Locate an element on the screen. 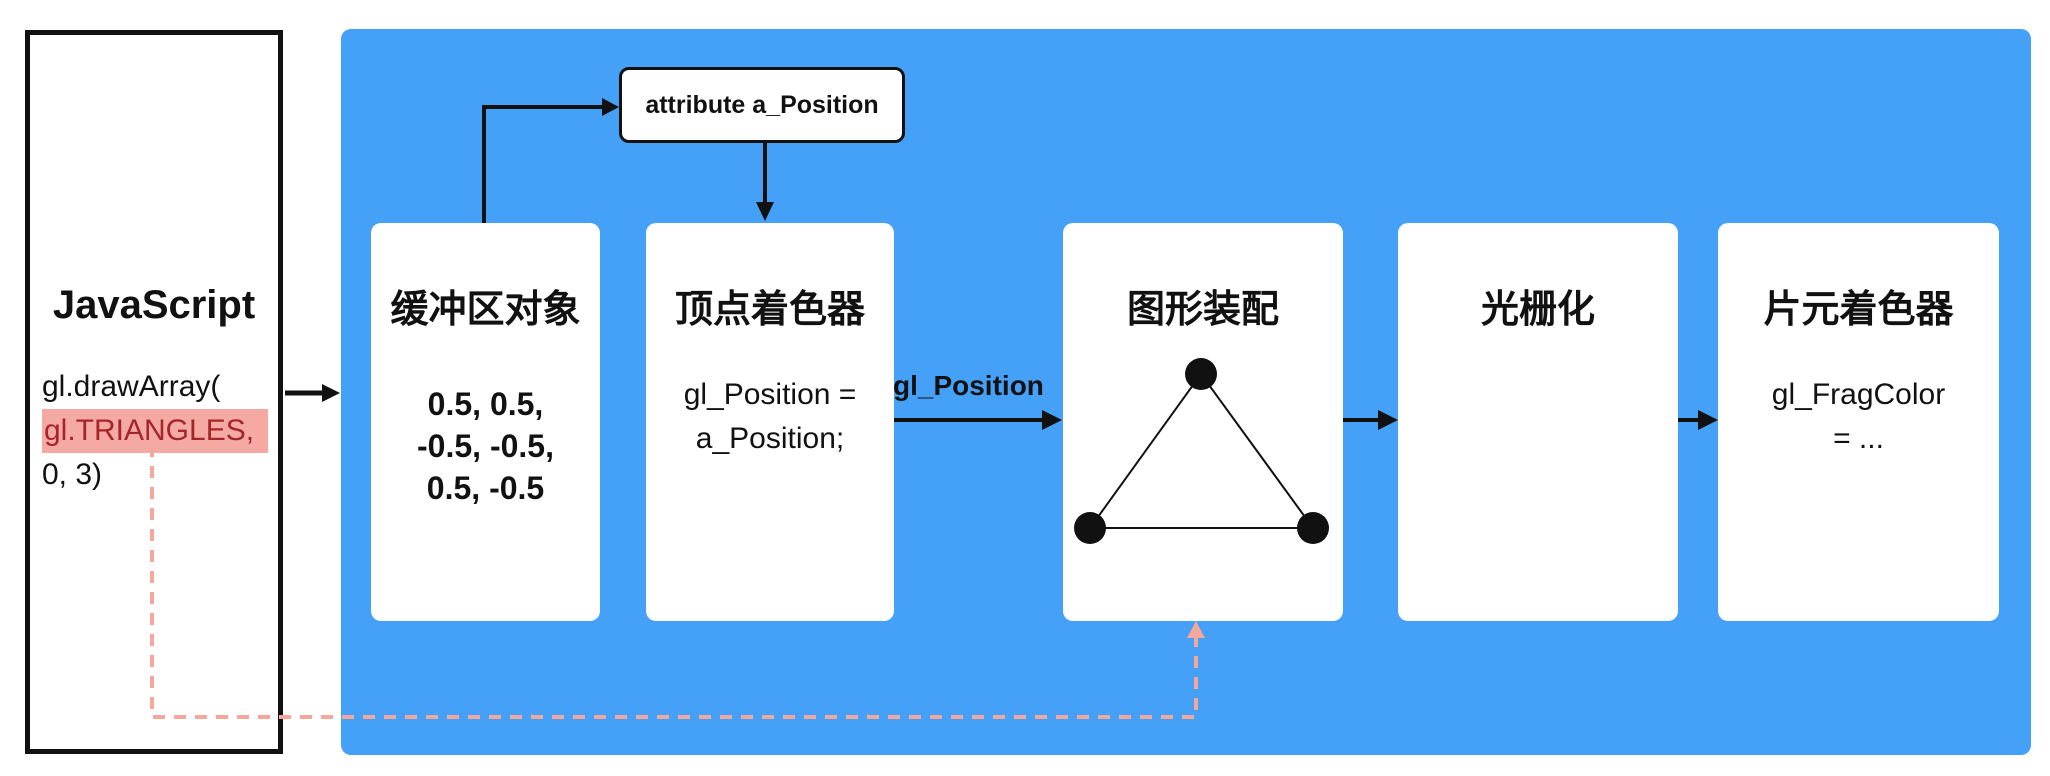 The image size is (2050, 776). dashed-arrowhead is located at coordinates (1196, 629).